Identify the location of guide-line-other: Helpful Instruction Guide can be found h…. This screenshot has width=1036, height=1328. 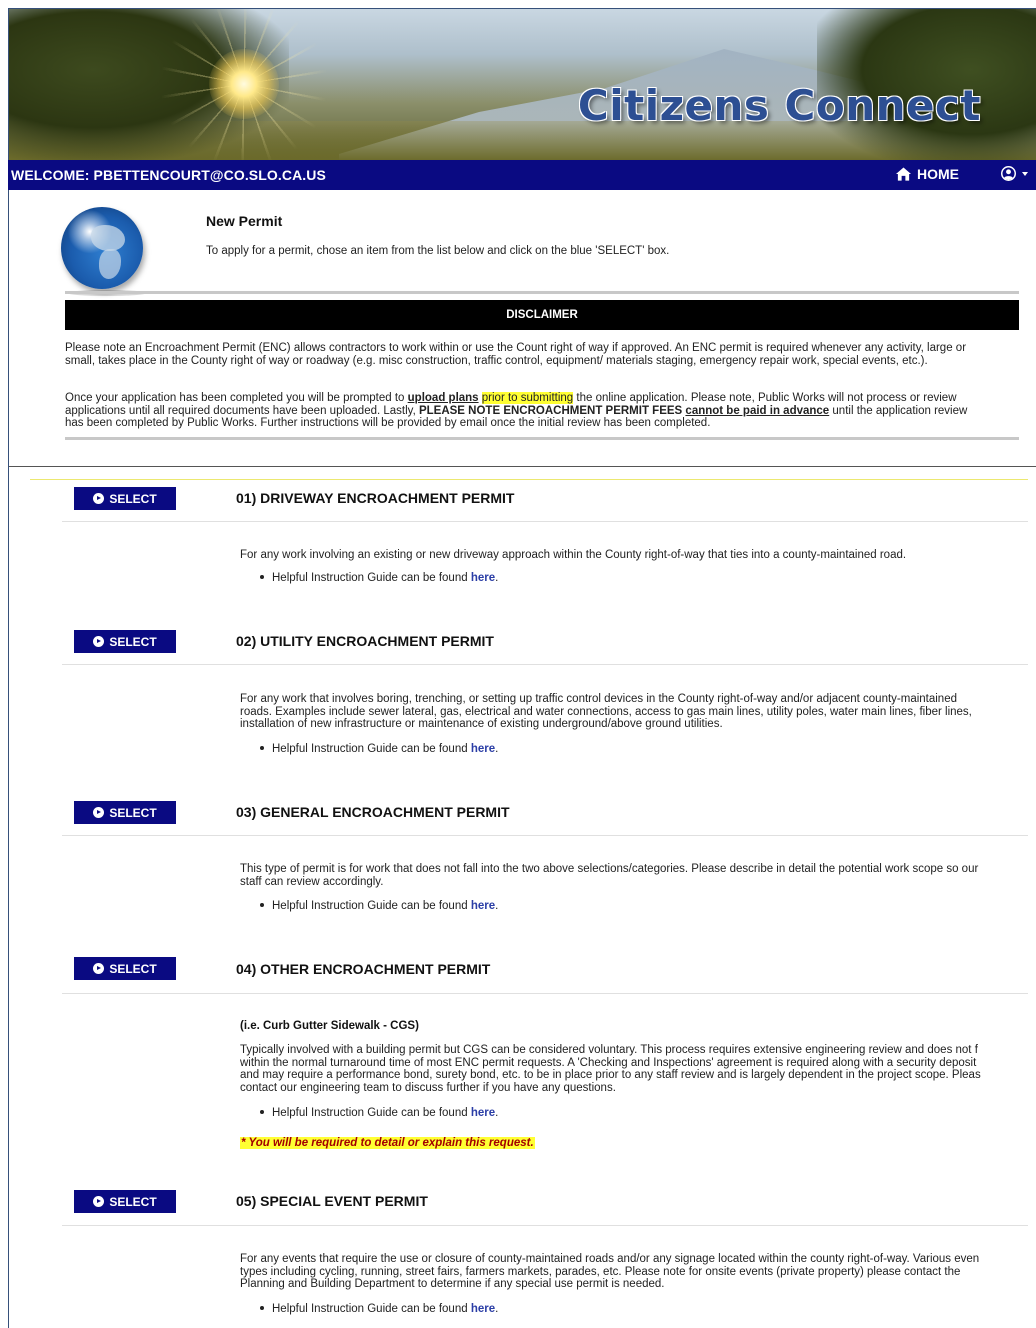
(379, 1113).